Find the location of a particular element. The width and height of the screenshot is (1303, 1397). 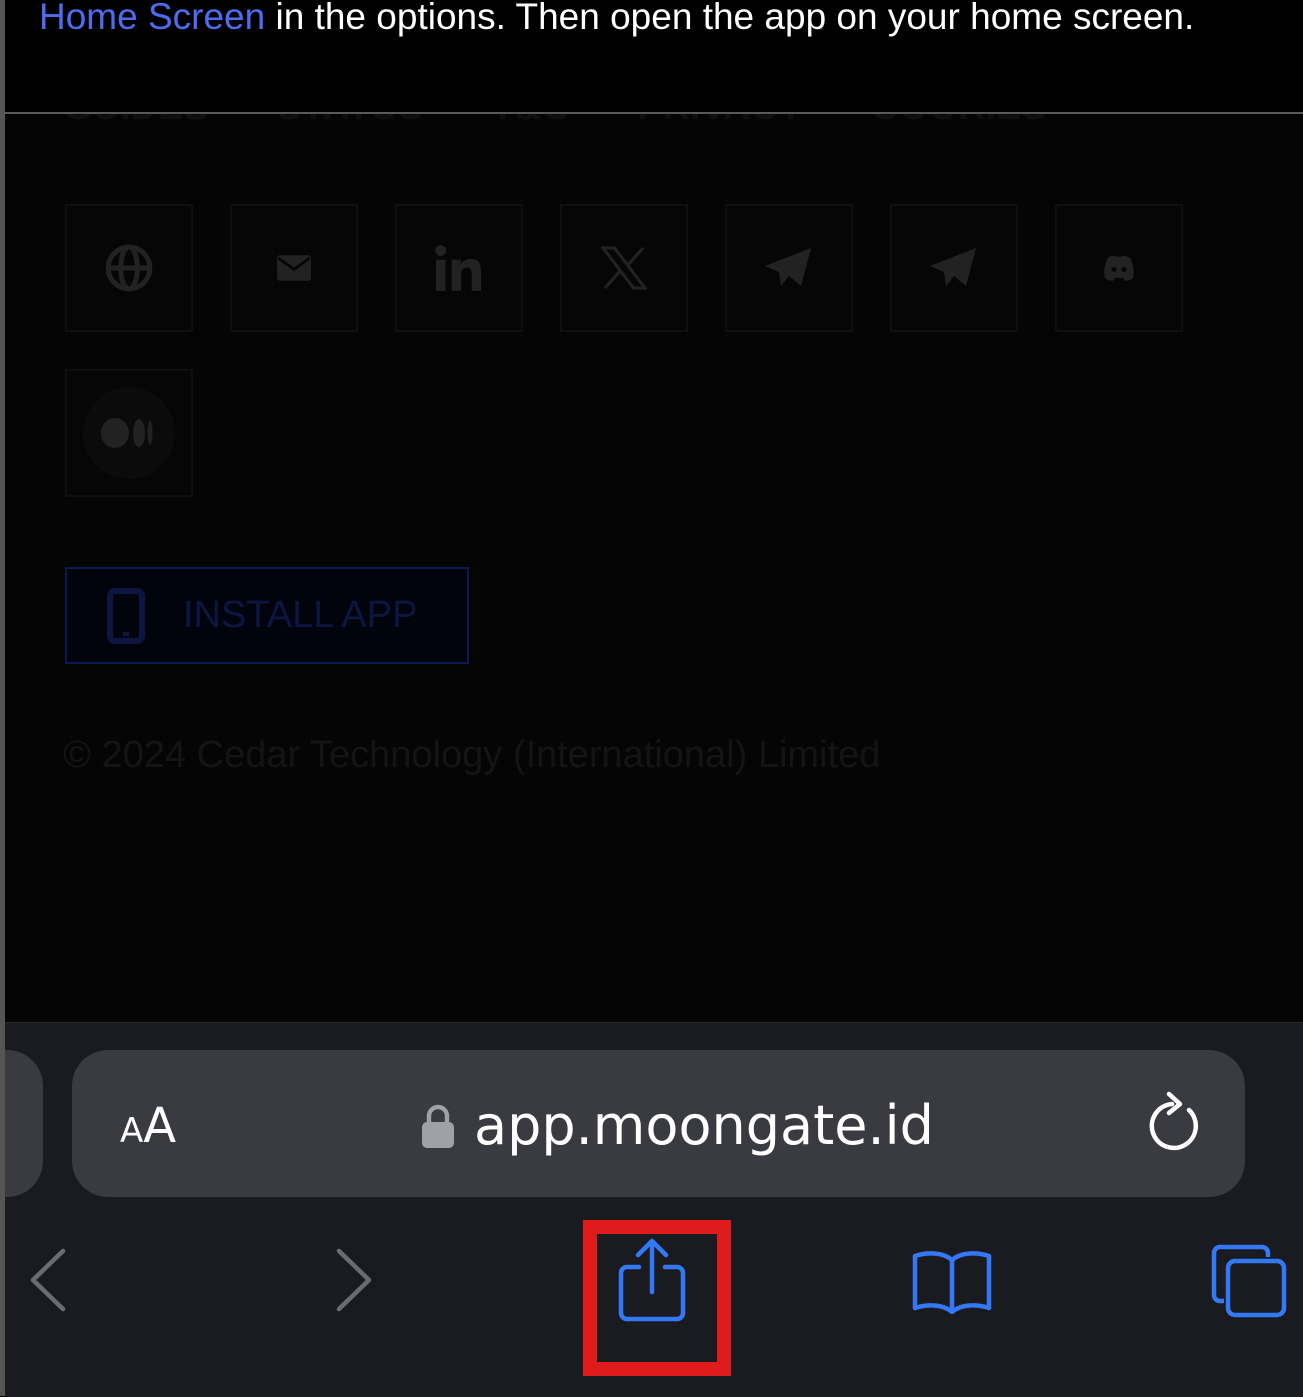

bookmarks-button is located at coordinates (952, 1283).